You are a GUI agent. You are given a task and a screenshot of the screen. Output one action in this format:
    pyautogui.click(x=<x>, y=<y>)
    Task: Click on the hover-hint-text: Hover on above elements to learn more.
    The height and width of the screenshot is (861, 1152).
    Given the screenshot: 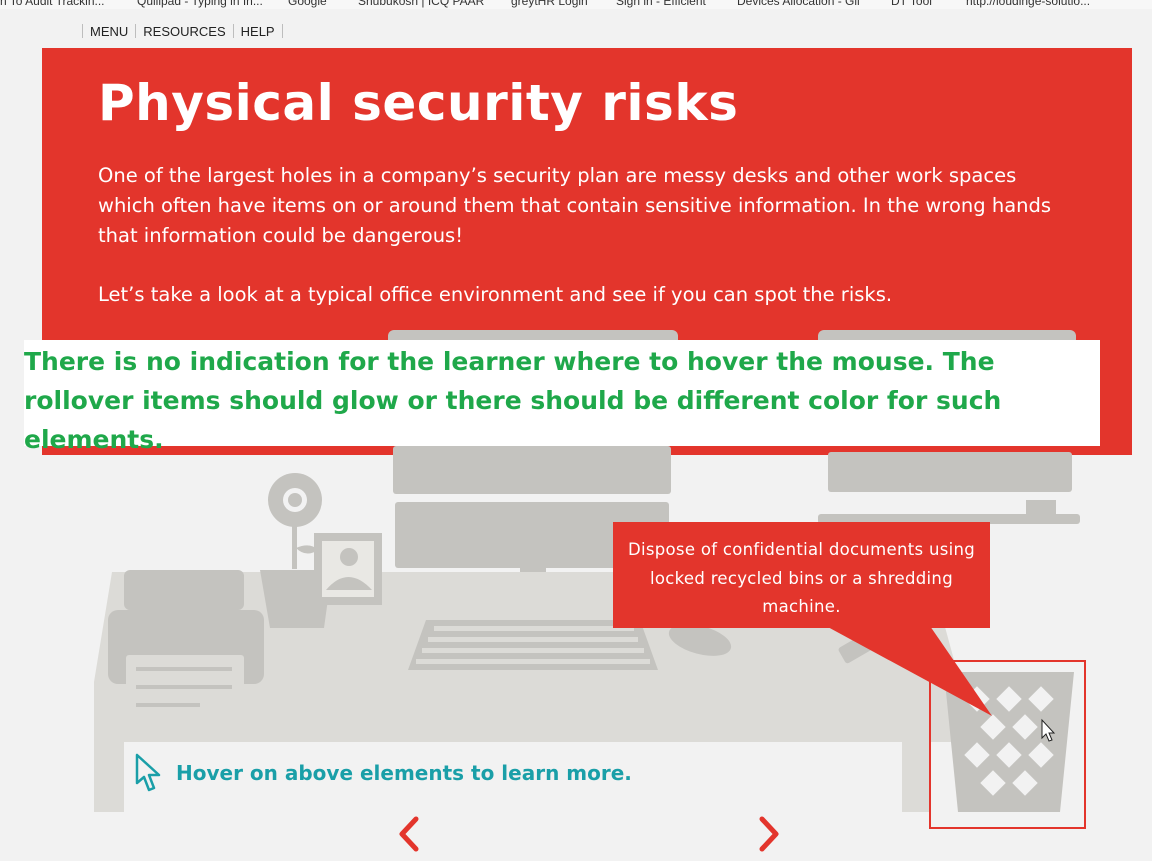 What is the action you would take?
    pyautogui.click(x=404, y=773)
    